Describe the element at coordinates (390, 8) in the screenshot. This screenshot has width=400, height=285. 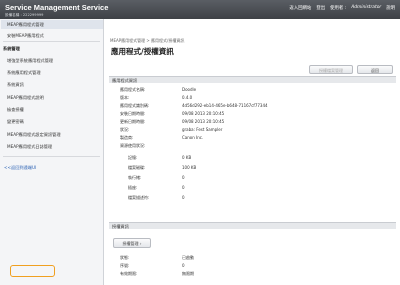
I see `help-link: 說明` at that location.